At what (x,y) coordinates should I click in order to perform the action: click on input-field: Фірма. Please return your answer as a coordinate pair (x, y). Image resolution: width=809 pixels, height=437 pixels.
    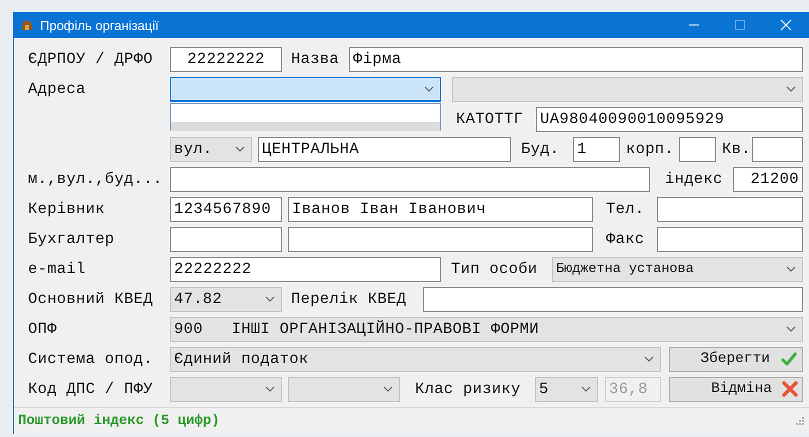
    Looking at the image, I should click on (576, 59).